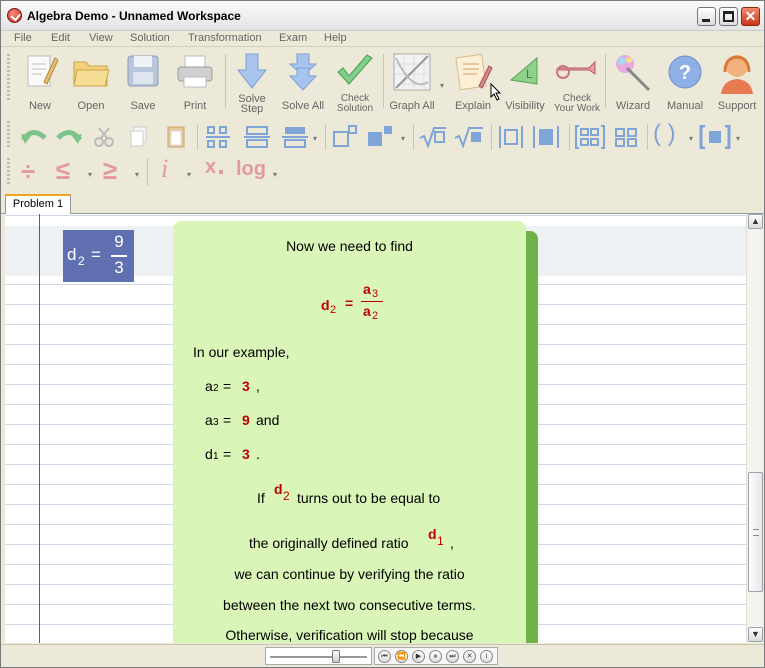 This screenshot has width=765, height=668. I want to click on info-icon: i, so click(486, 656).